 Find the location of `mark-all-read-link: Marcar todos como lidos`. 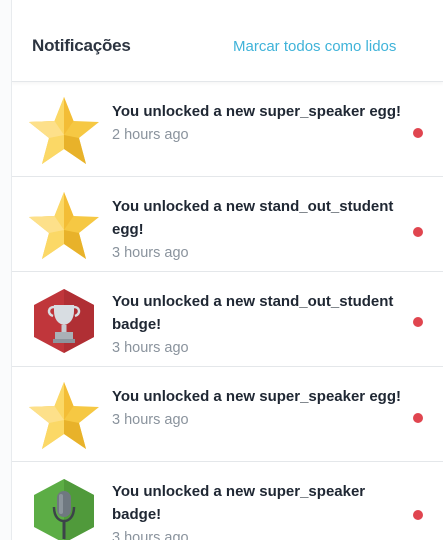

mark-all-read-link: Marcar todos como lidos is located at coordinates (314, 46).